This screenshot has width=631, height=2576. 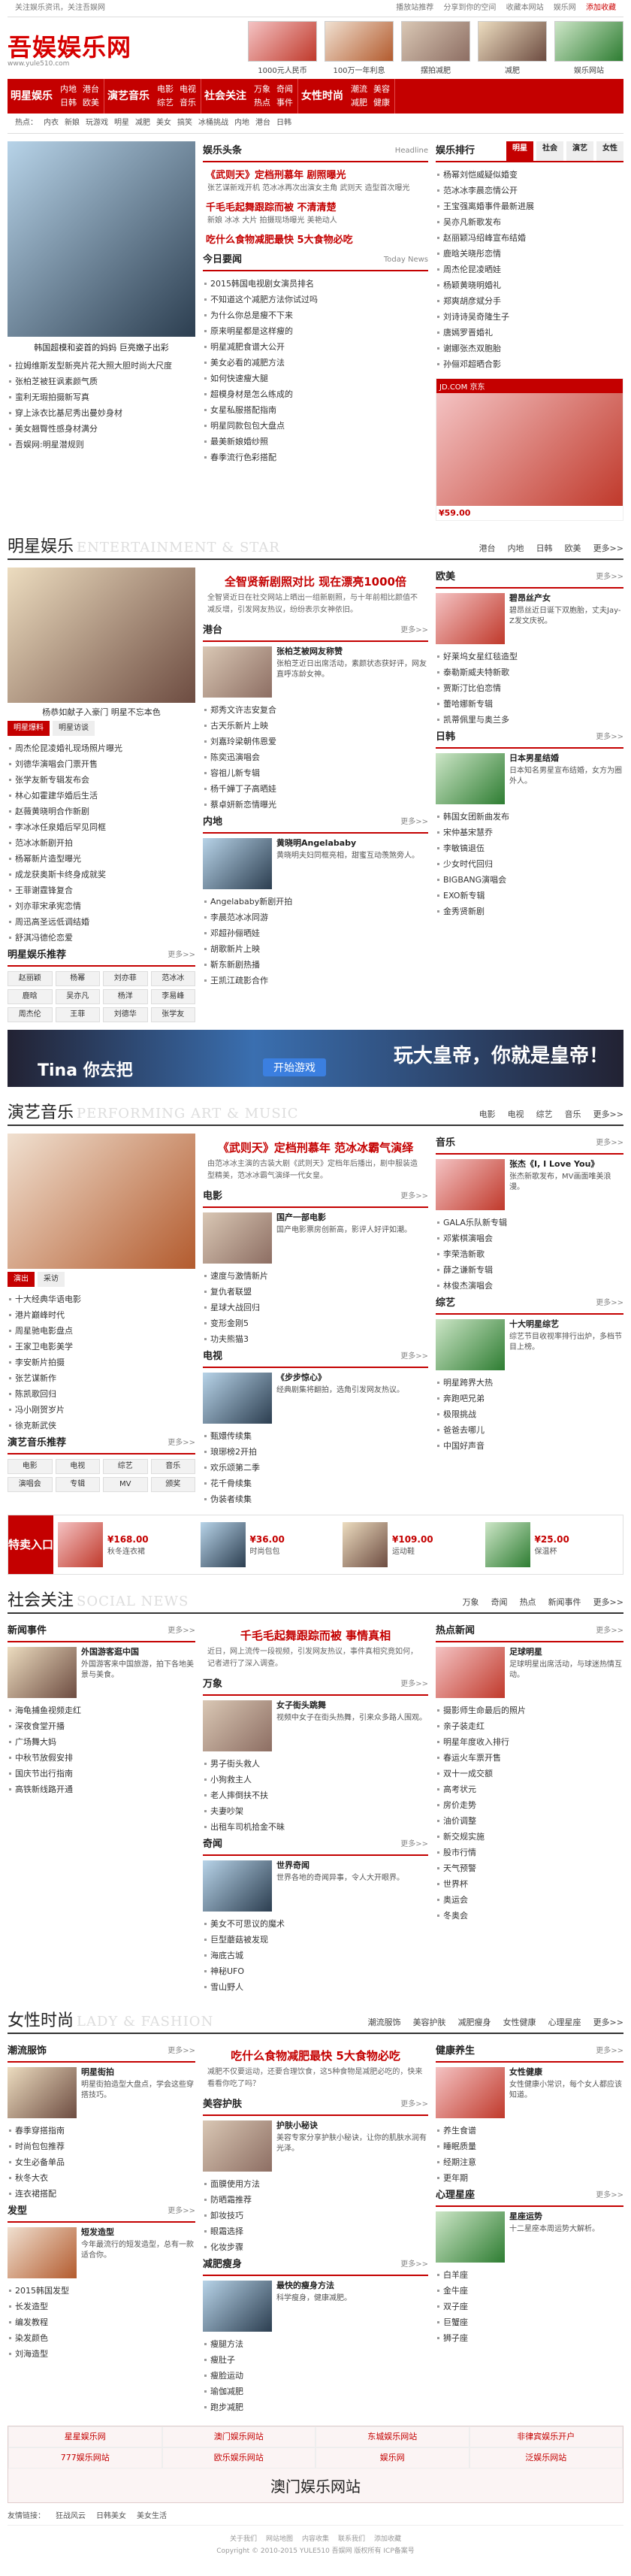 I want to click on banner-start-button: 开始游戏, so click(x=294, y=1067).